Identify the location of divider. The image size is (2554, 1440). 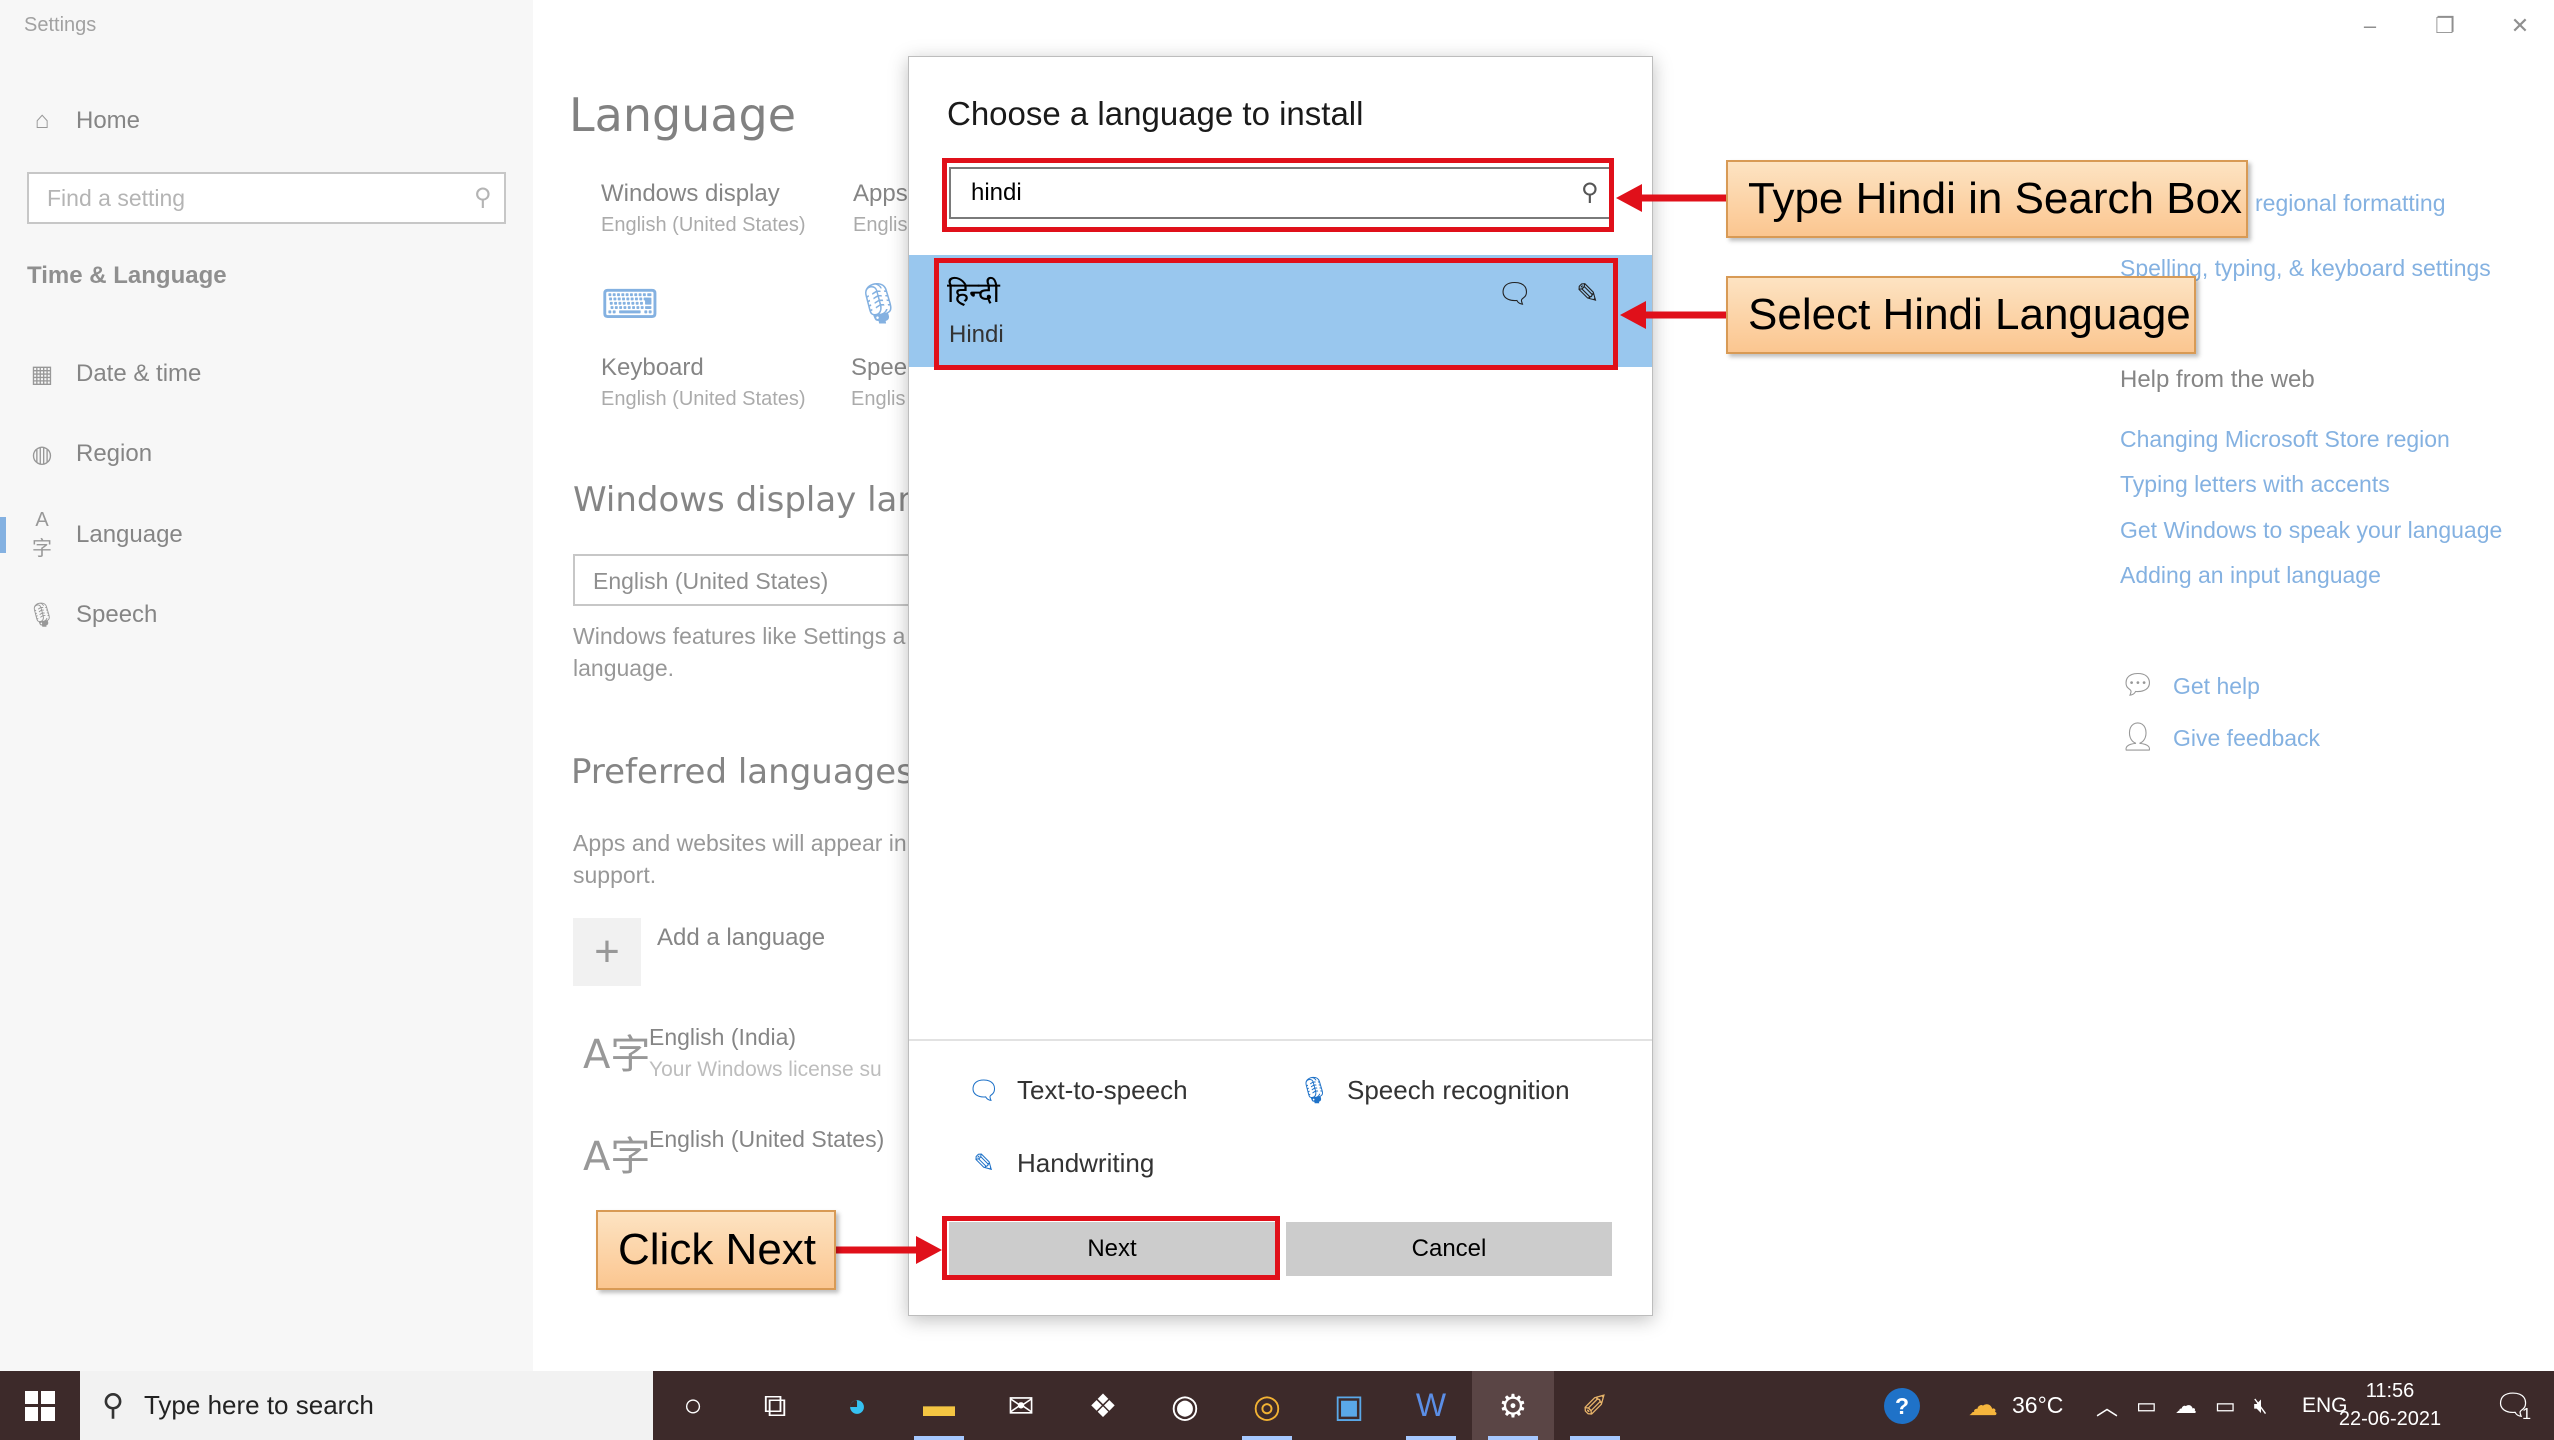
(1280, 1040).